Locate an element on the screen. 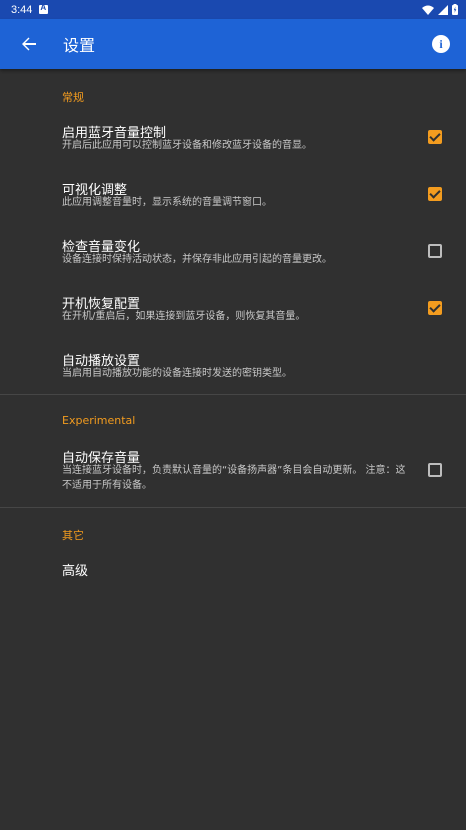 The image size is (466, 830). checkbox-bluetooth-volume-control is located at coordinates (435, 137).